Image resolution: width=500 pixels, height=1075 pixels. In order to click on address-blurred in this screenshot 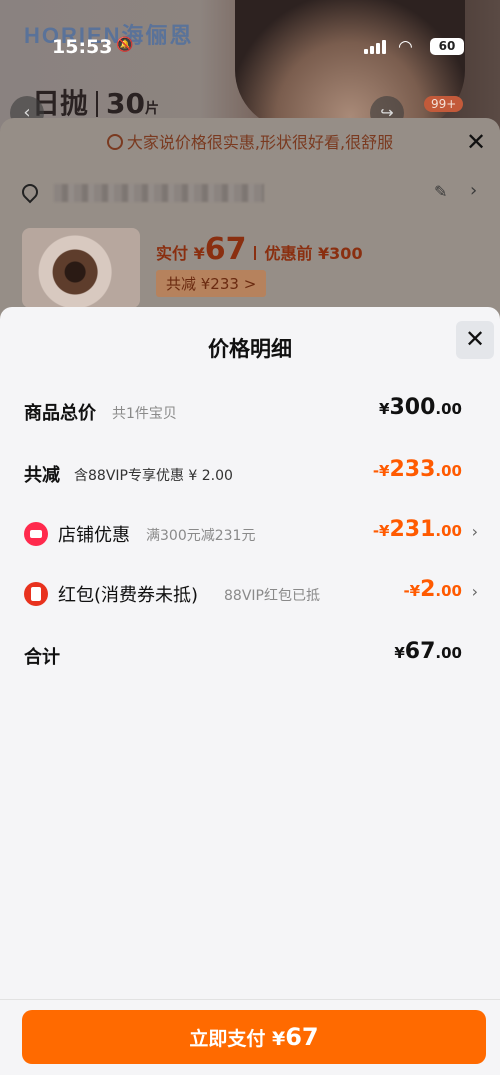, I will do `click(159, 193)`.